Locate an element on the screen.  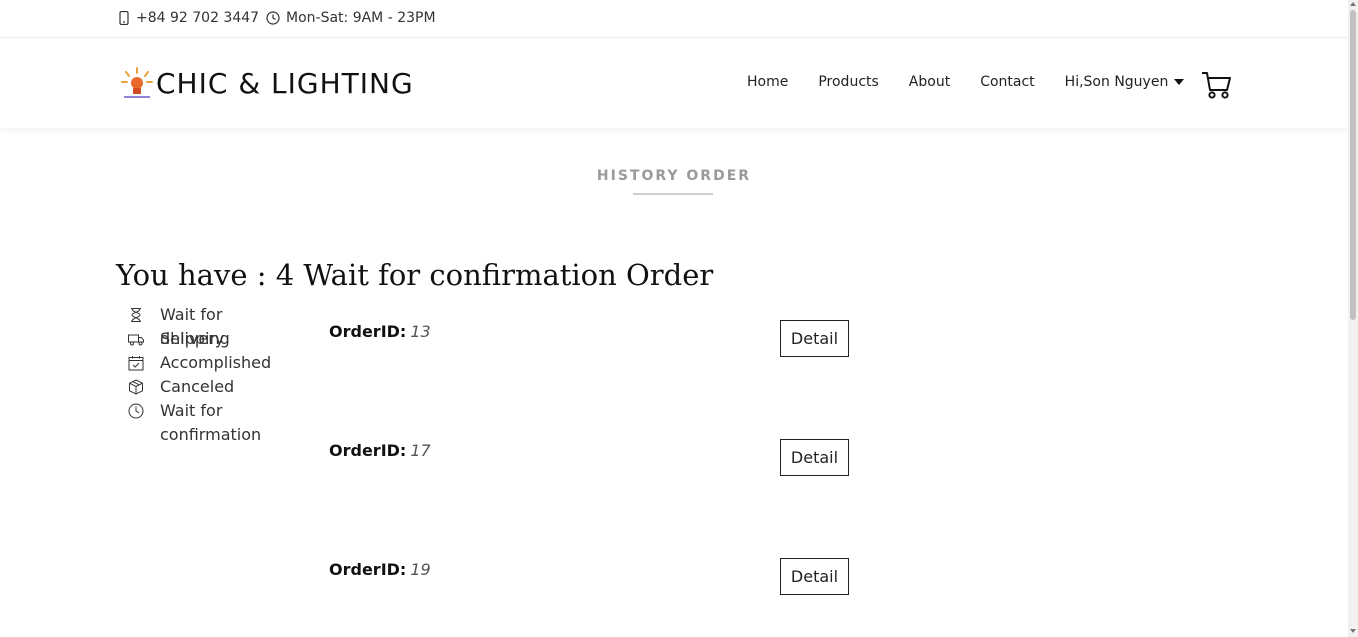
order-id-value: 17 is located at coordinates (420, 450).